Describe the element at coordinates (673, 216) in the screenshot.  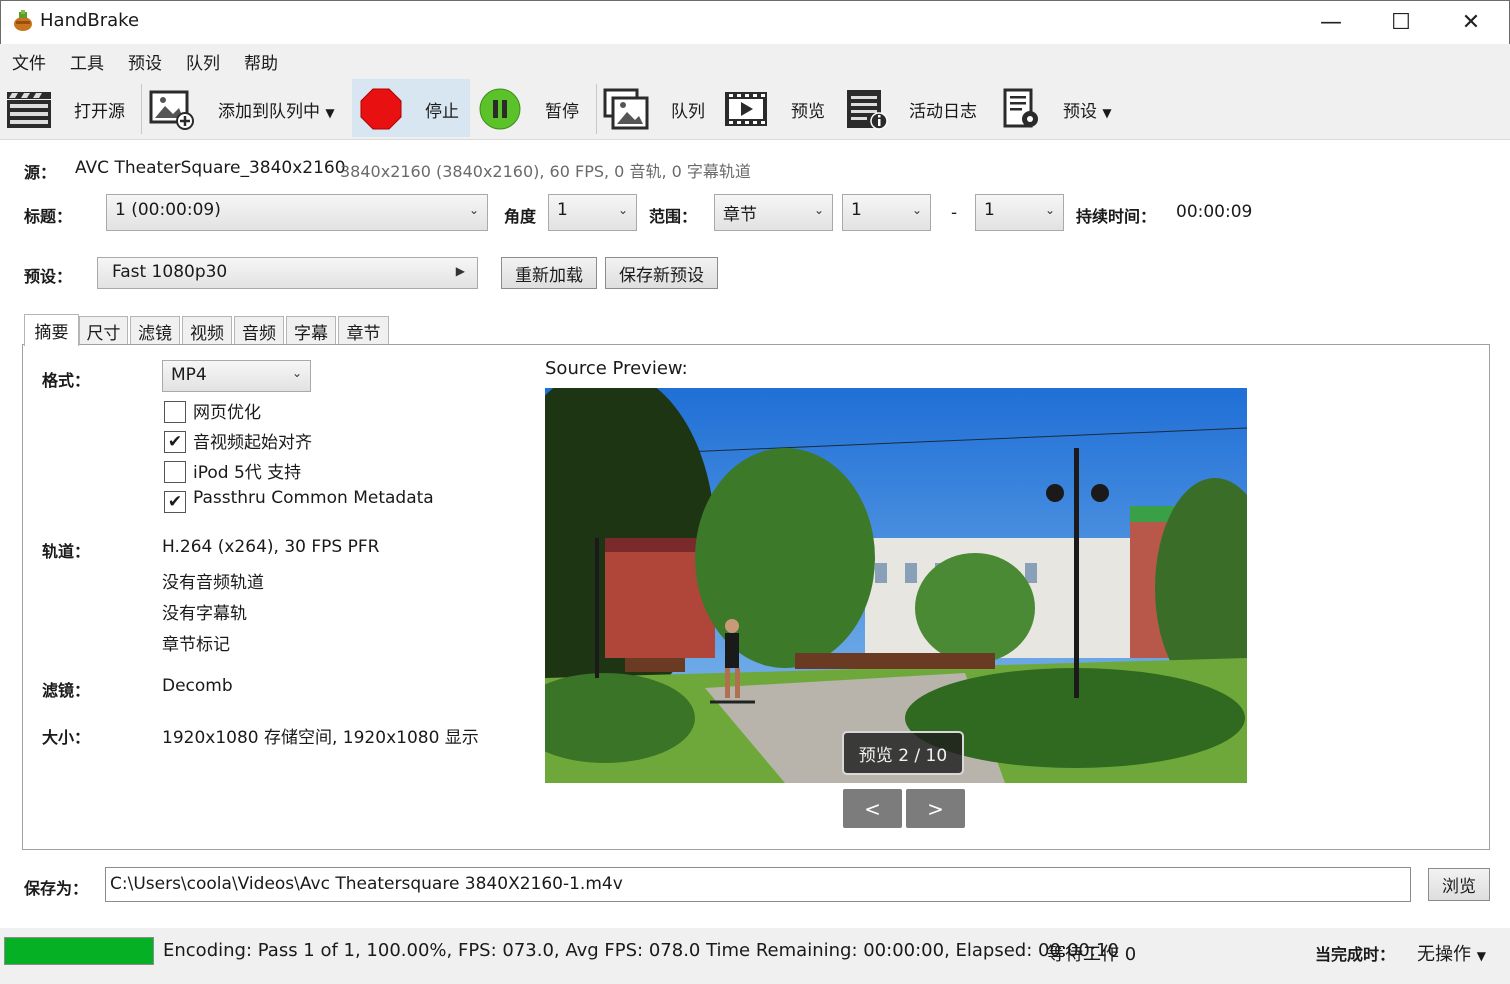
I see `range-label: 范围：` at that location.